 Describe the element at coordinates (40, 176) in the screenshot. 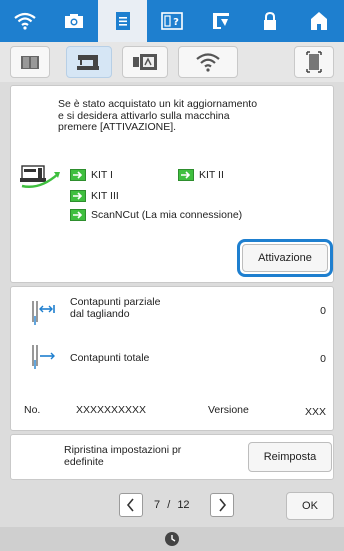

I see `machine-upgrade-icon` at that location.